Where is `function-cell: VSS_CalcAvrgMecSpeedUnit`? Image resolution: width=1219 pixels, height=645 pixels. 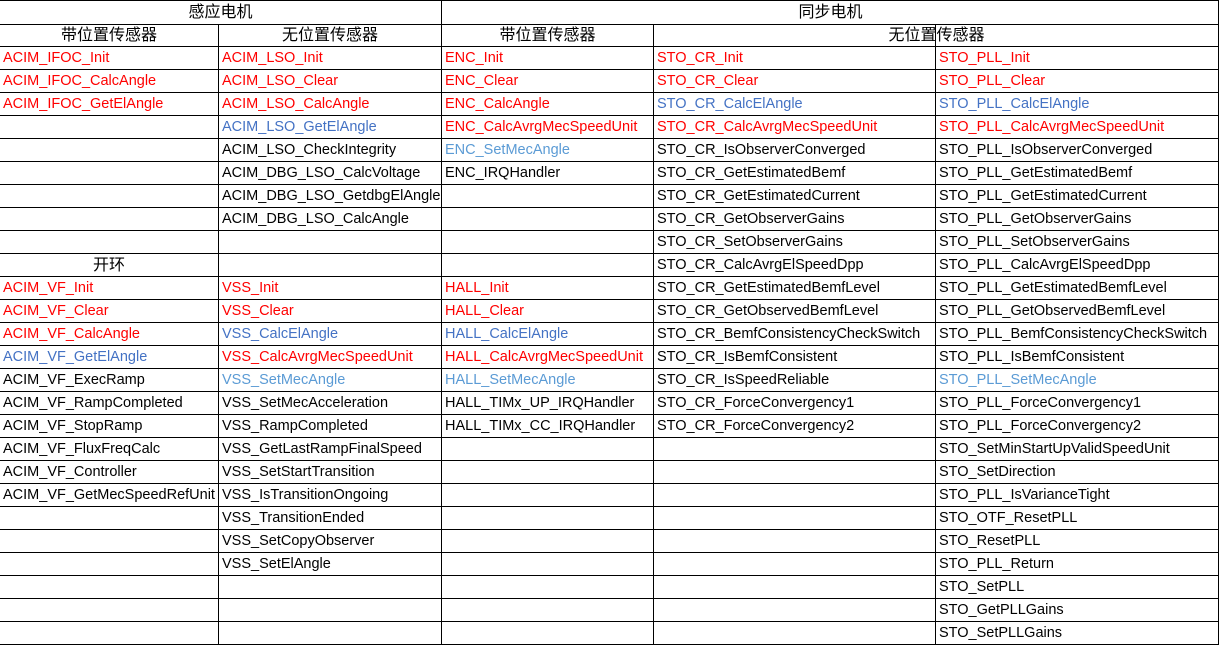 function-cell: VSS_CalcAvrgMecSpeedUnit is located at coordinates (317, 357).